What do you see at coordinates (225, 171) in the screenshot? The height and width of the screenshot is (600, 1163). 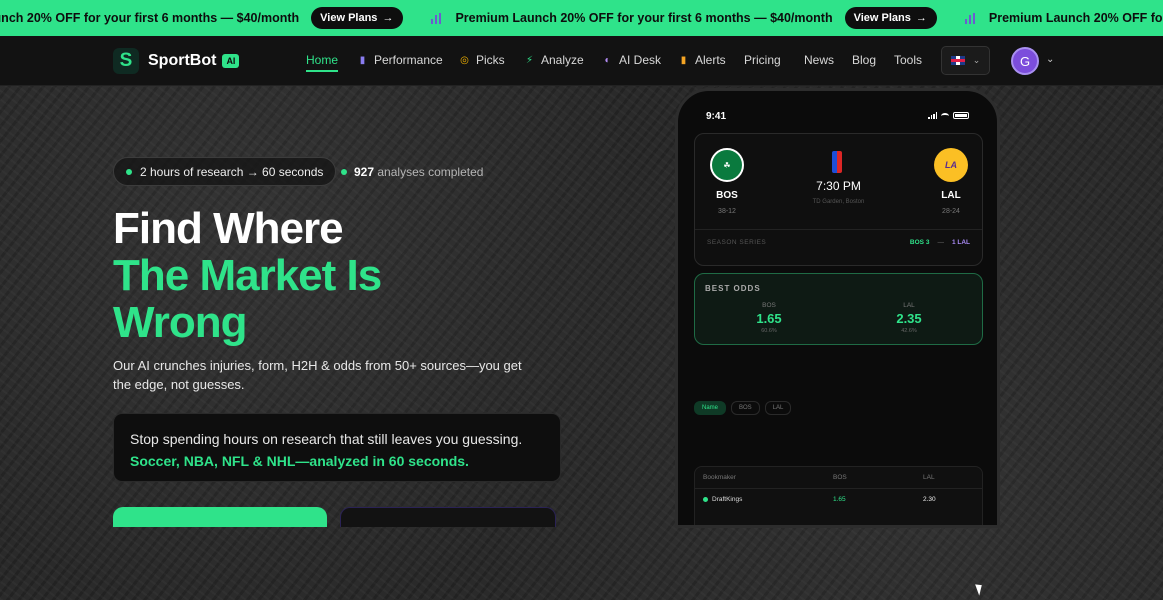 I see `speed-pill: 2 hours of research → 60 seconds` at bounding box center [225, 171].